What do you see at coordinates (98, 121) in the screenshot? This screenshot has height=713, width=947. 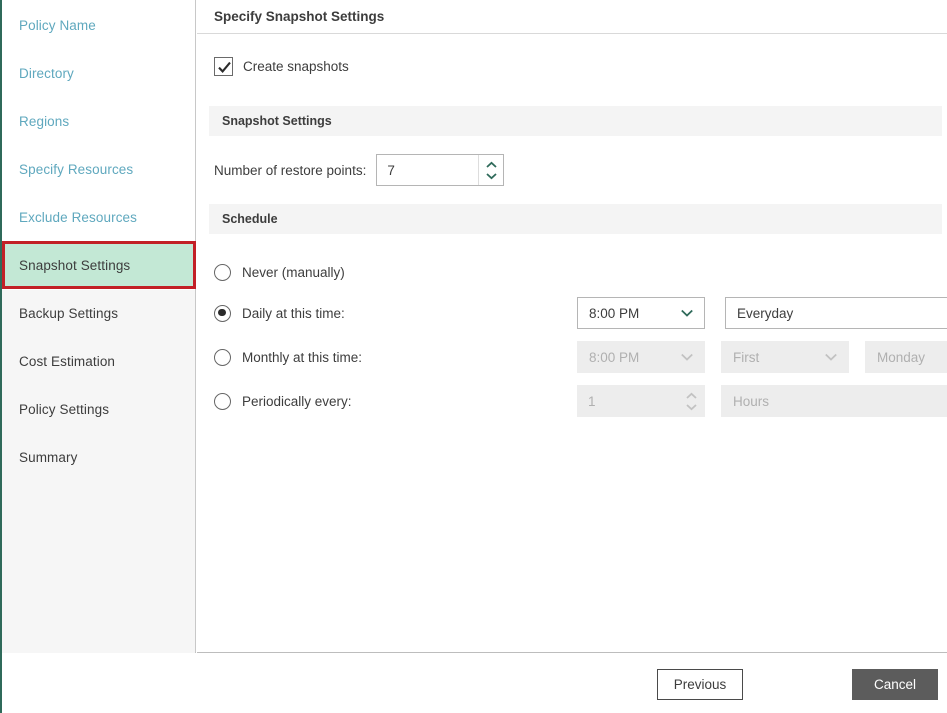 I see `sidebar-item-regions: Regions` at bounding box center [98, 121].